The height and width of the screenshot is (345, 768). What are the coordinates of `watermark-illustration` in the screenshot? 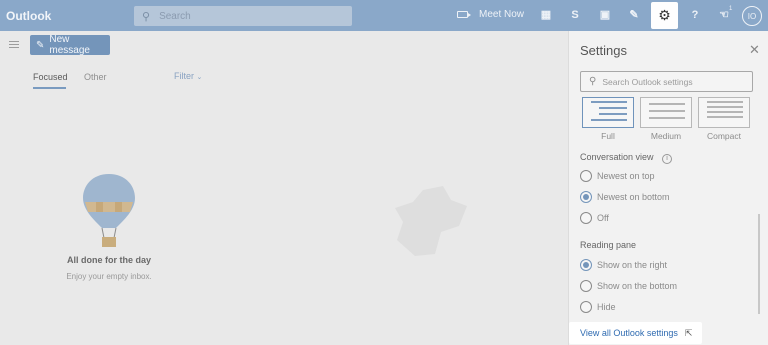 It's located at (431, 221).